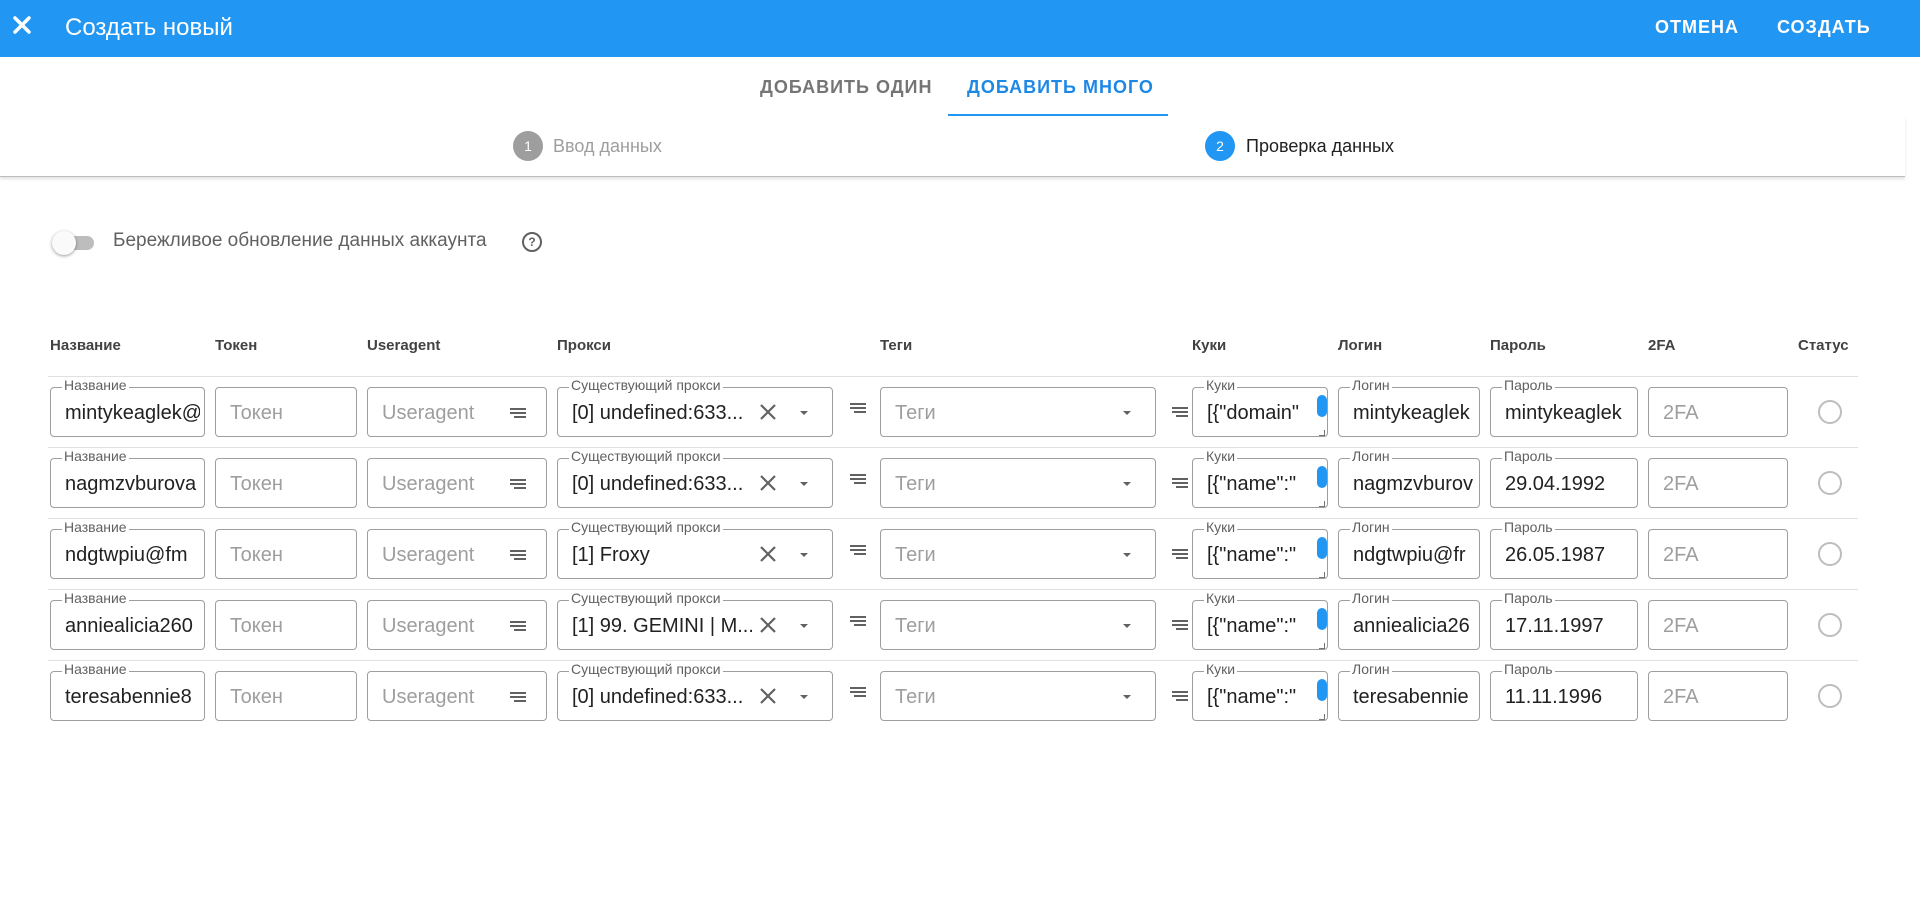  Describe the element at coordinates (127, 549) in the screenshot. I see `name-field: Название ndgtwpiu@fm` at that location.